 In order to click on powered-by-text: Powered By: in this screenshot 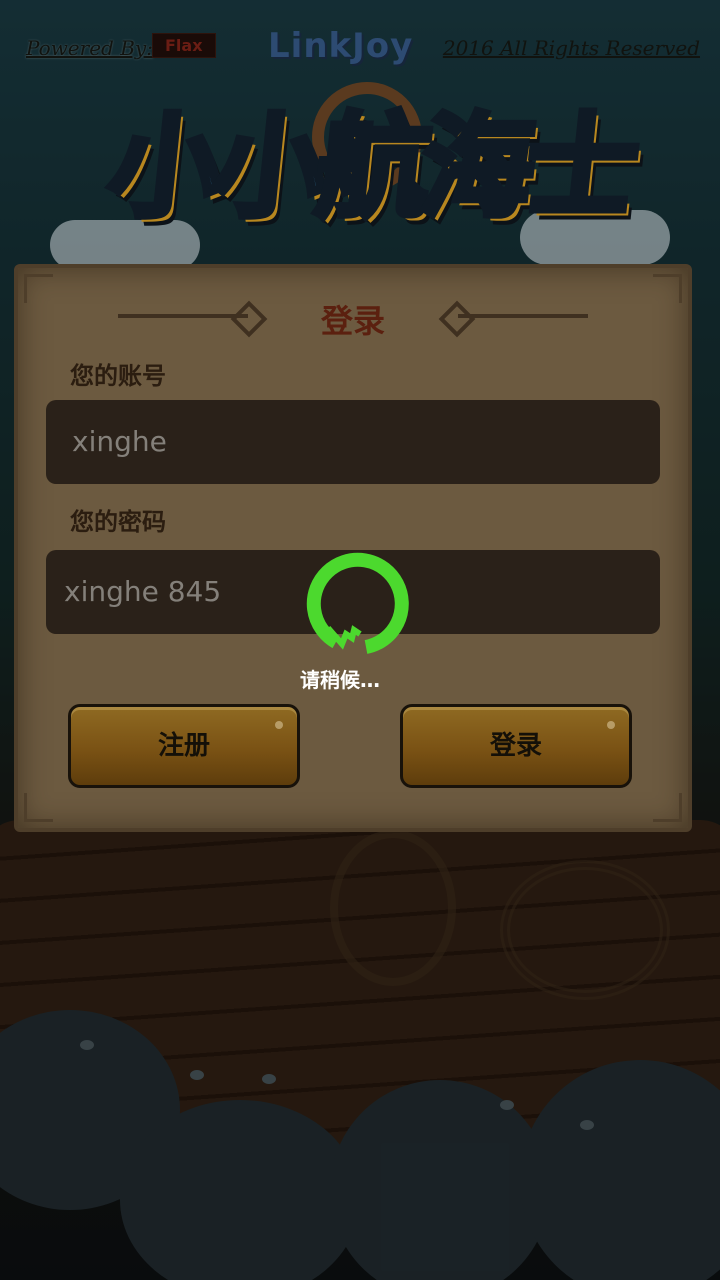, I will do `click(89, 48)`.